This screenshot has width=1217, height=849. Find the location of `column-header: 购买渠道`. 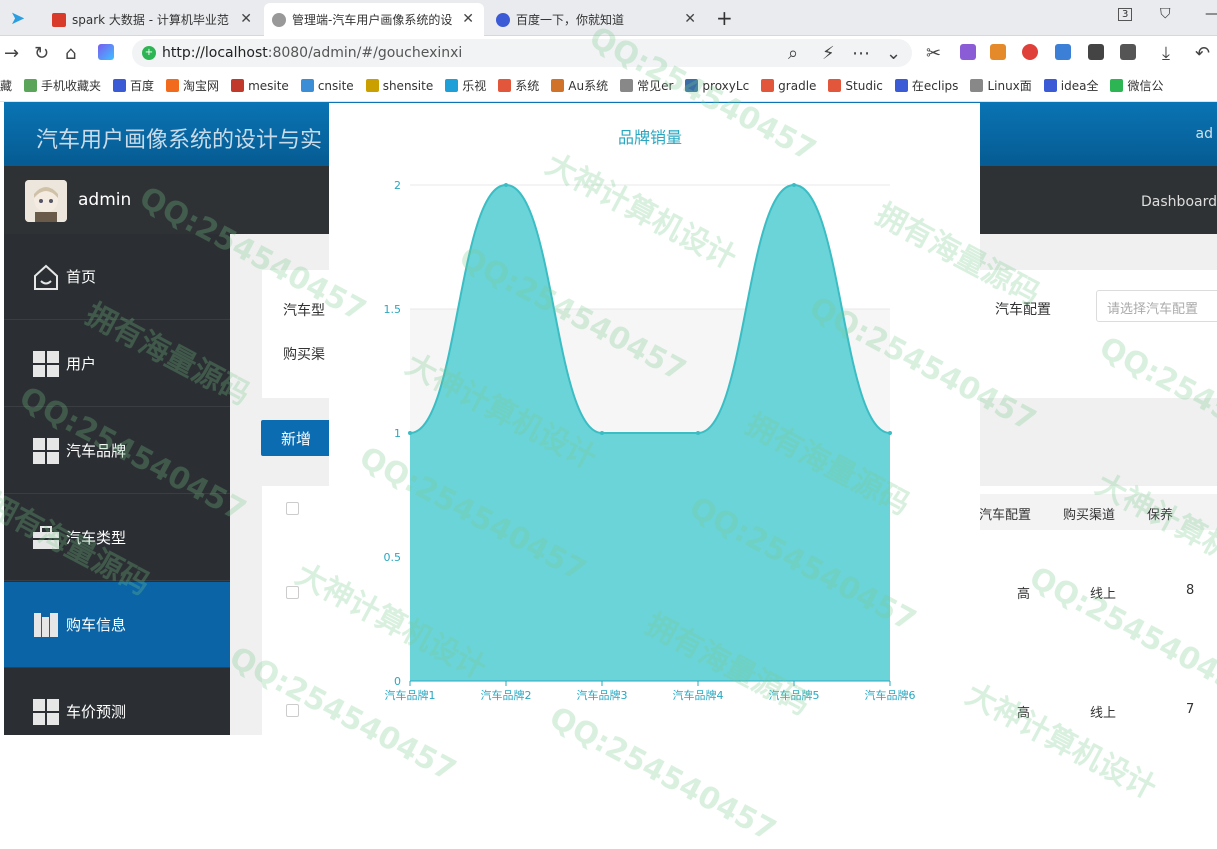

column-header: 购买渠道 is located at coordinates (1089, 513).